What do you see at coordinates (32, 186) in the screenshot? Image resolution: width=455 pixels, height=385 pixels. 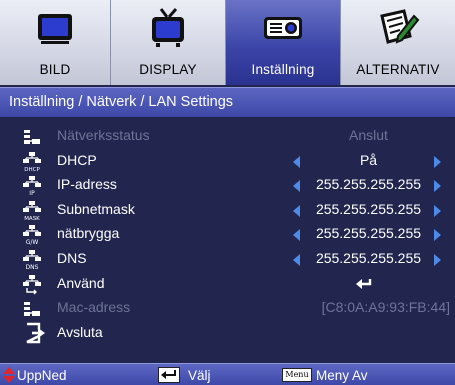 I see `ip-icon: IP` at bounding box center [32, 186].